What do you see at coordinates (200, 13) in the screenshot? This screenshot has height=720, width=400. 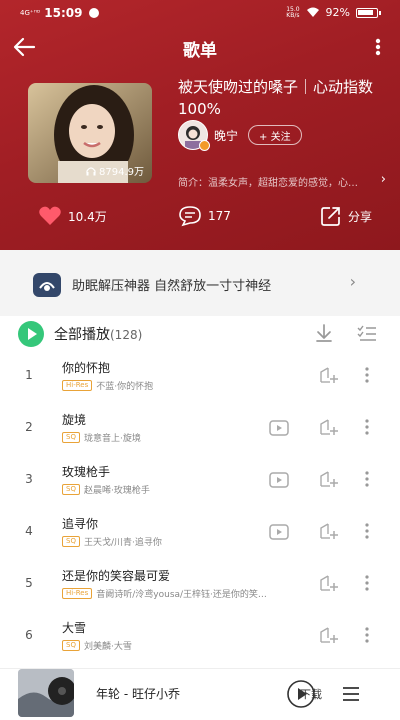 I see `status-bar: 4G⁺ᴴᴰ 15:09 15.0 KB/s 92%` at bounding box center [200, 13].